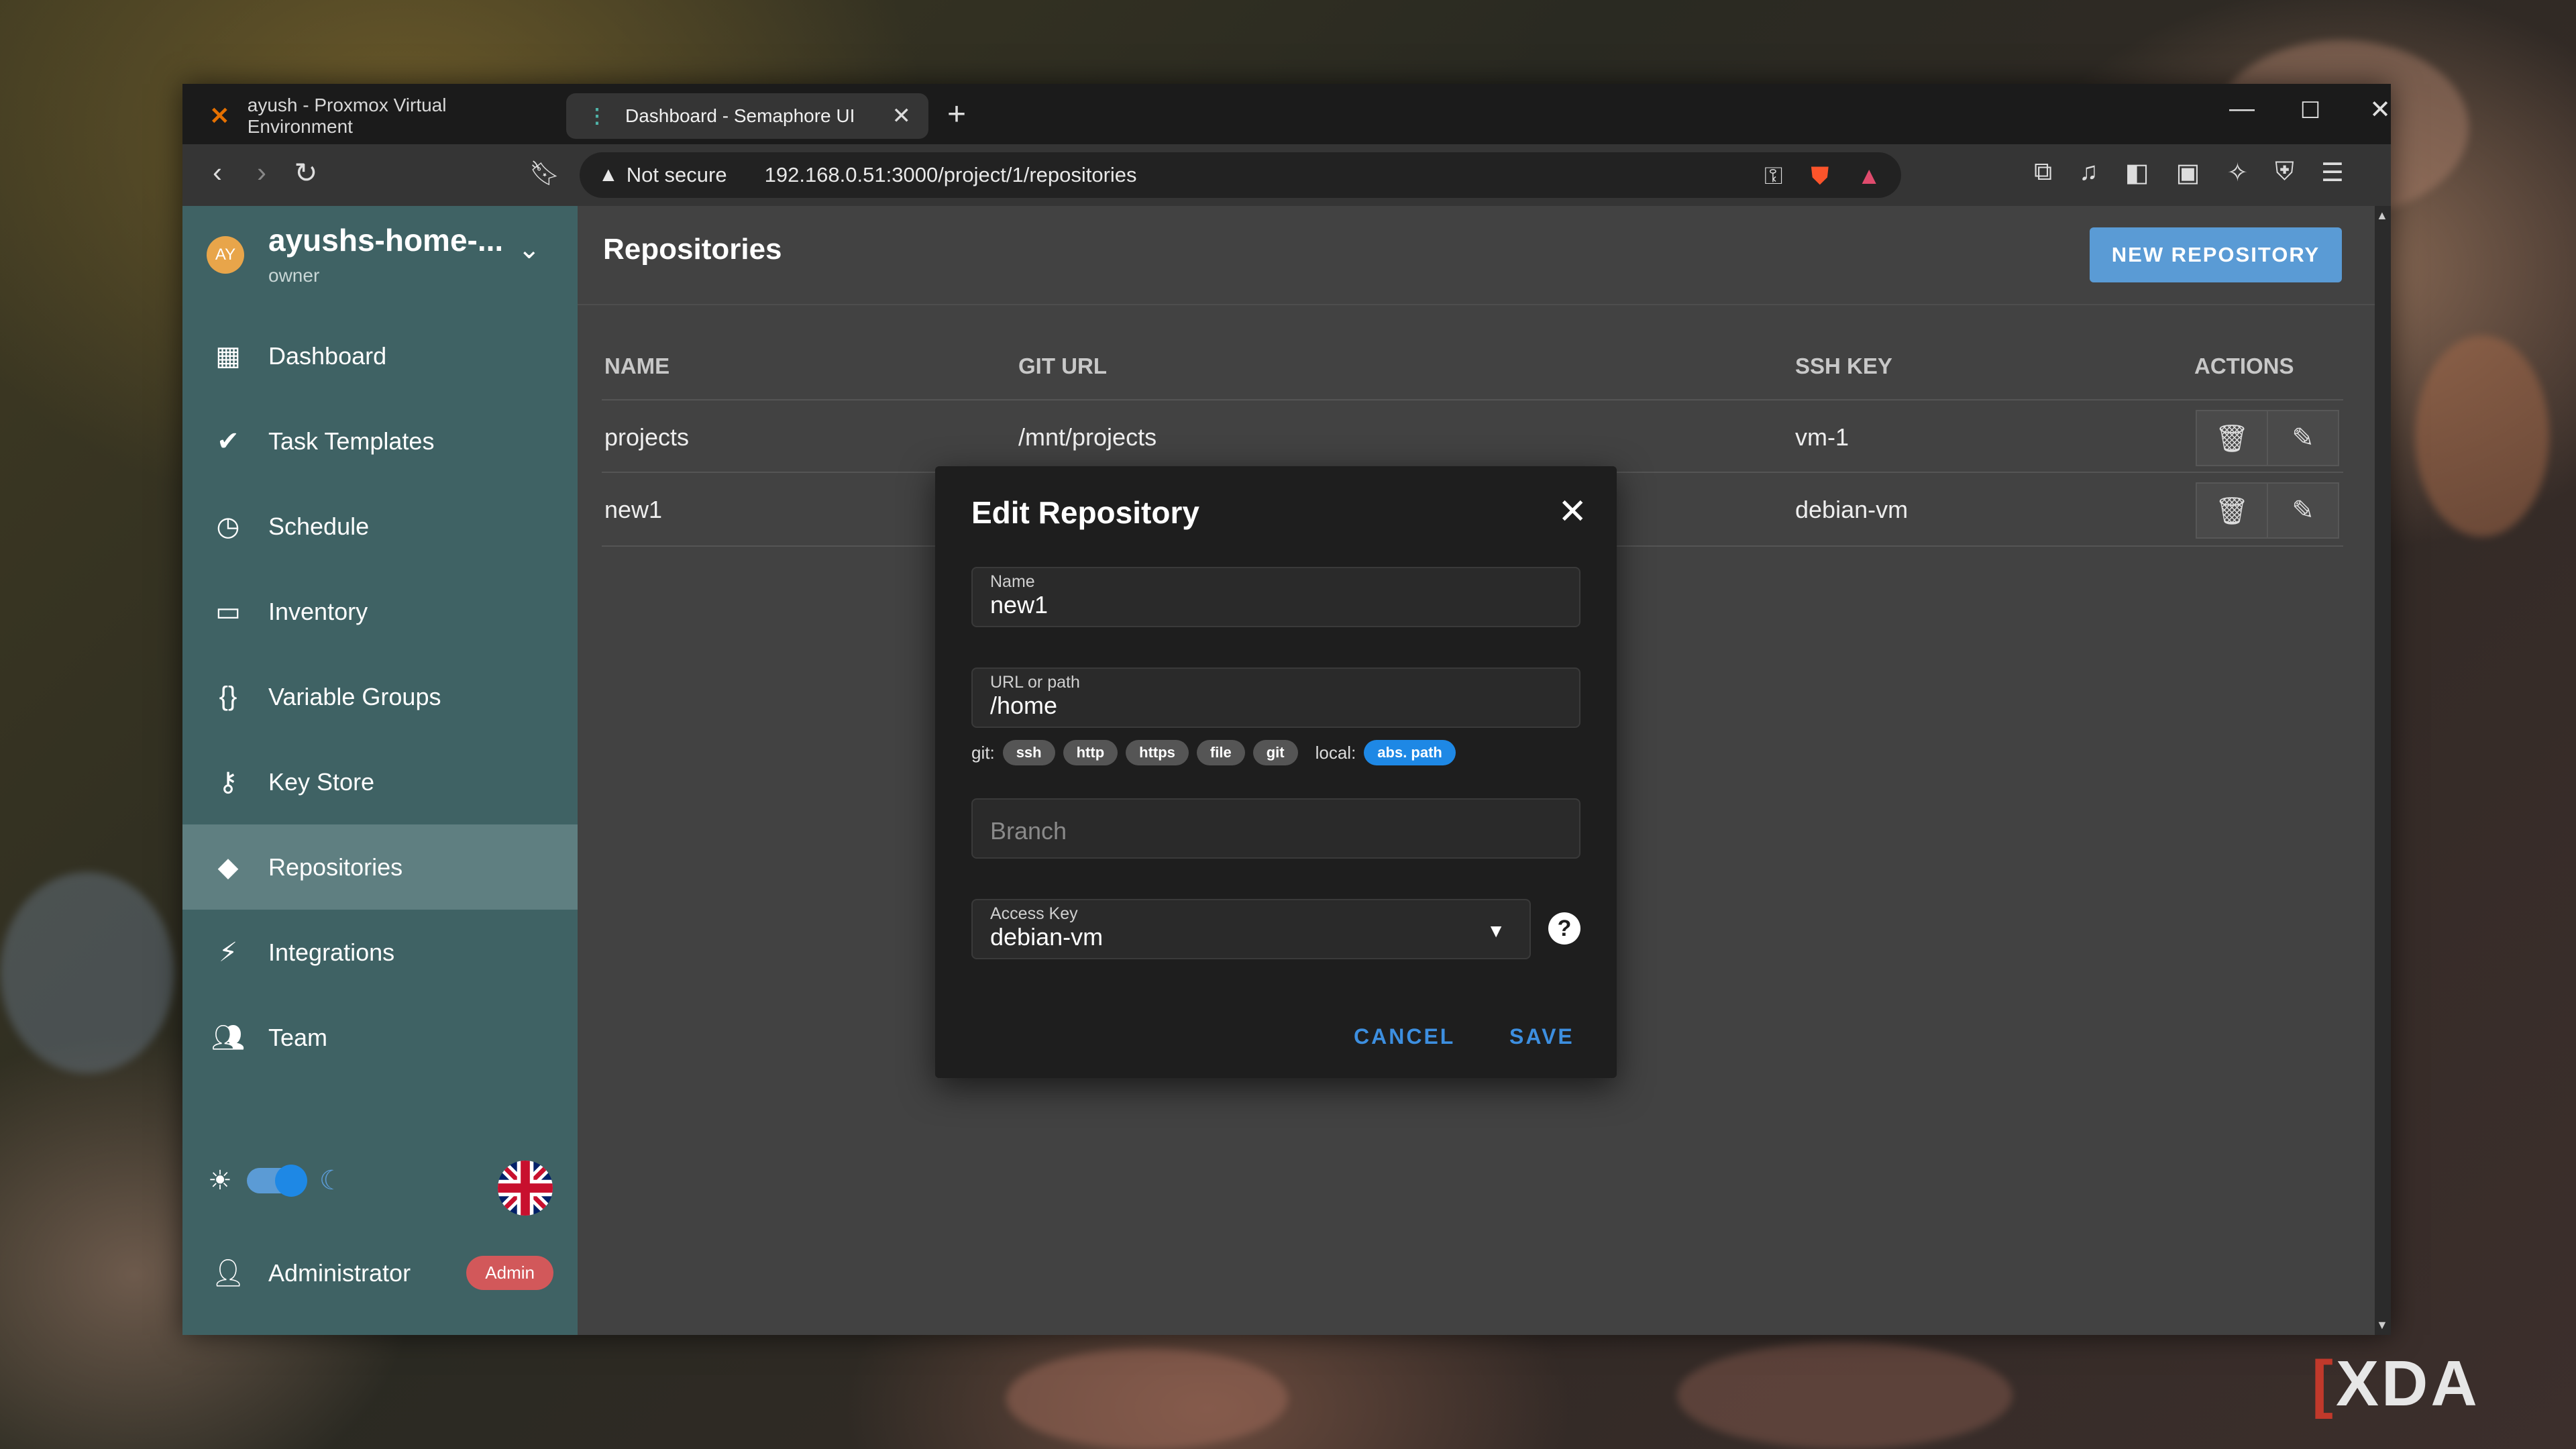 This screenshot has width=2576, height=1449. I want to click on scroll-down-icon: ▼, so click(2382, 1325).